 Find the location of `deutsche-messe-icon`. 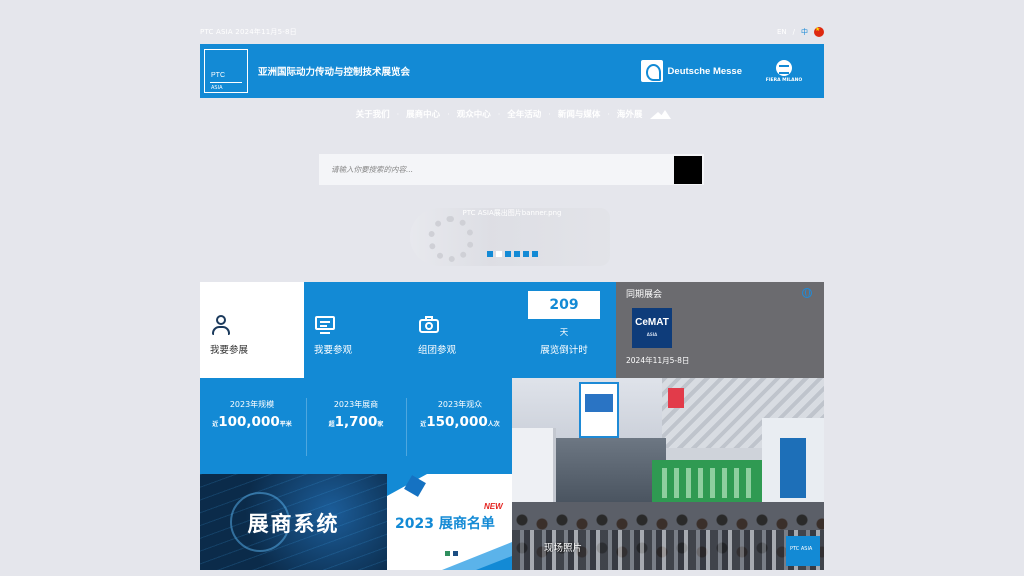

deutsche-messe-icon is located at coordinates (651, 71).